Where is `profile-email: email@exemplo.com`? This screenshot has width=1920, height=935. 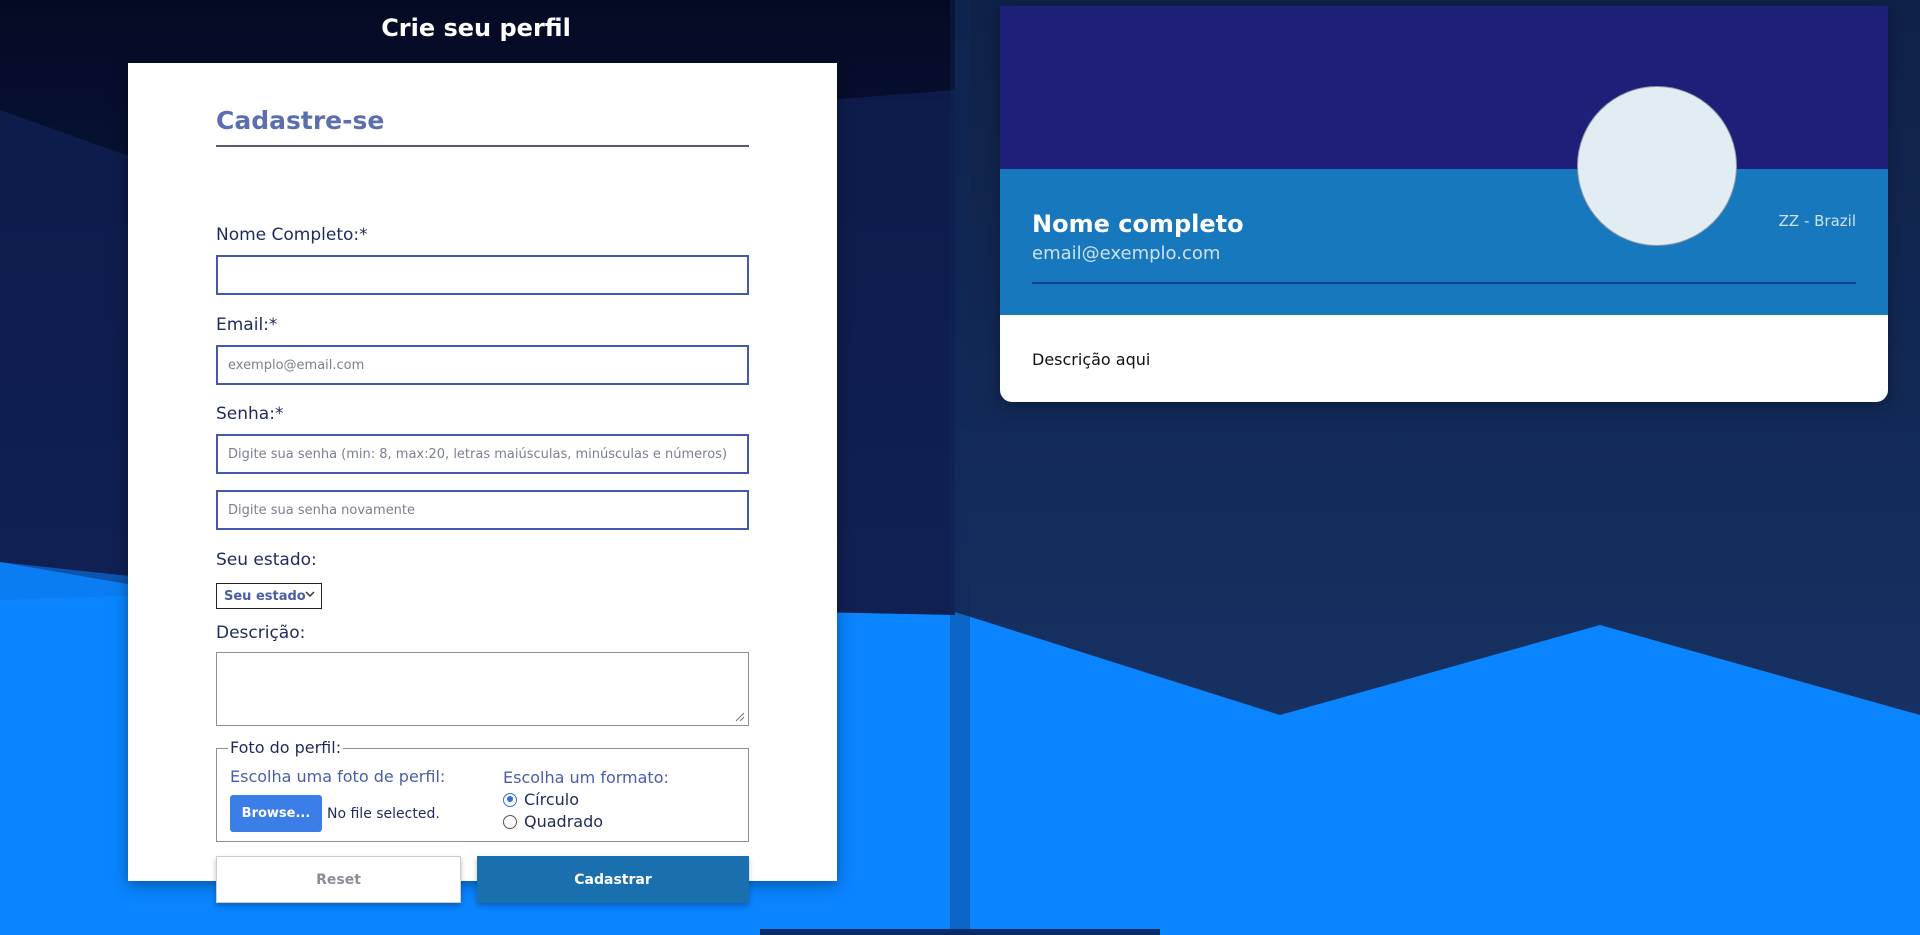 profile-email: email@exemplo.com is located at coordinates (1126, 253).